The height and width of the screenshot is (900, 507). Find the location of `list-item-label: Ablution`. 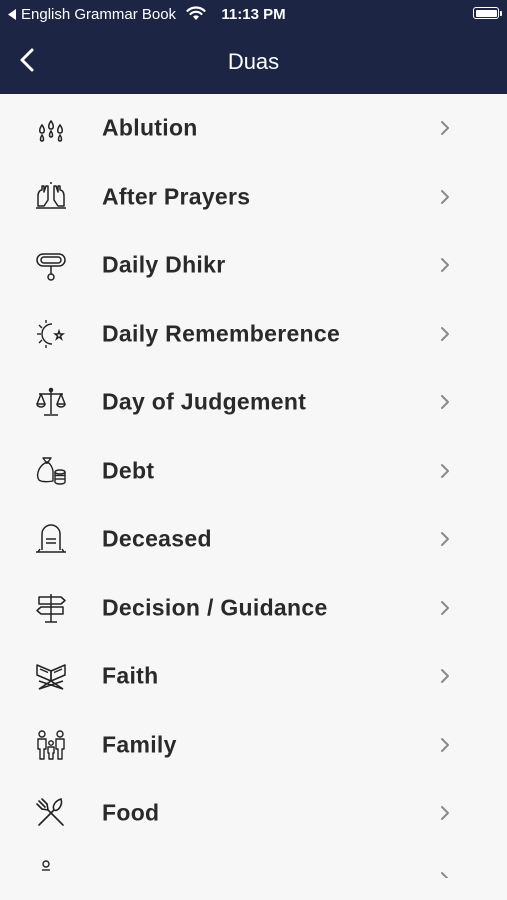

list-item-label: Ablution is located at coordinates (150, 127).